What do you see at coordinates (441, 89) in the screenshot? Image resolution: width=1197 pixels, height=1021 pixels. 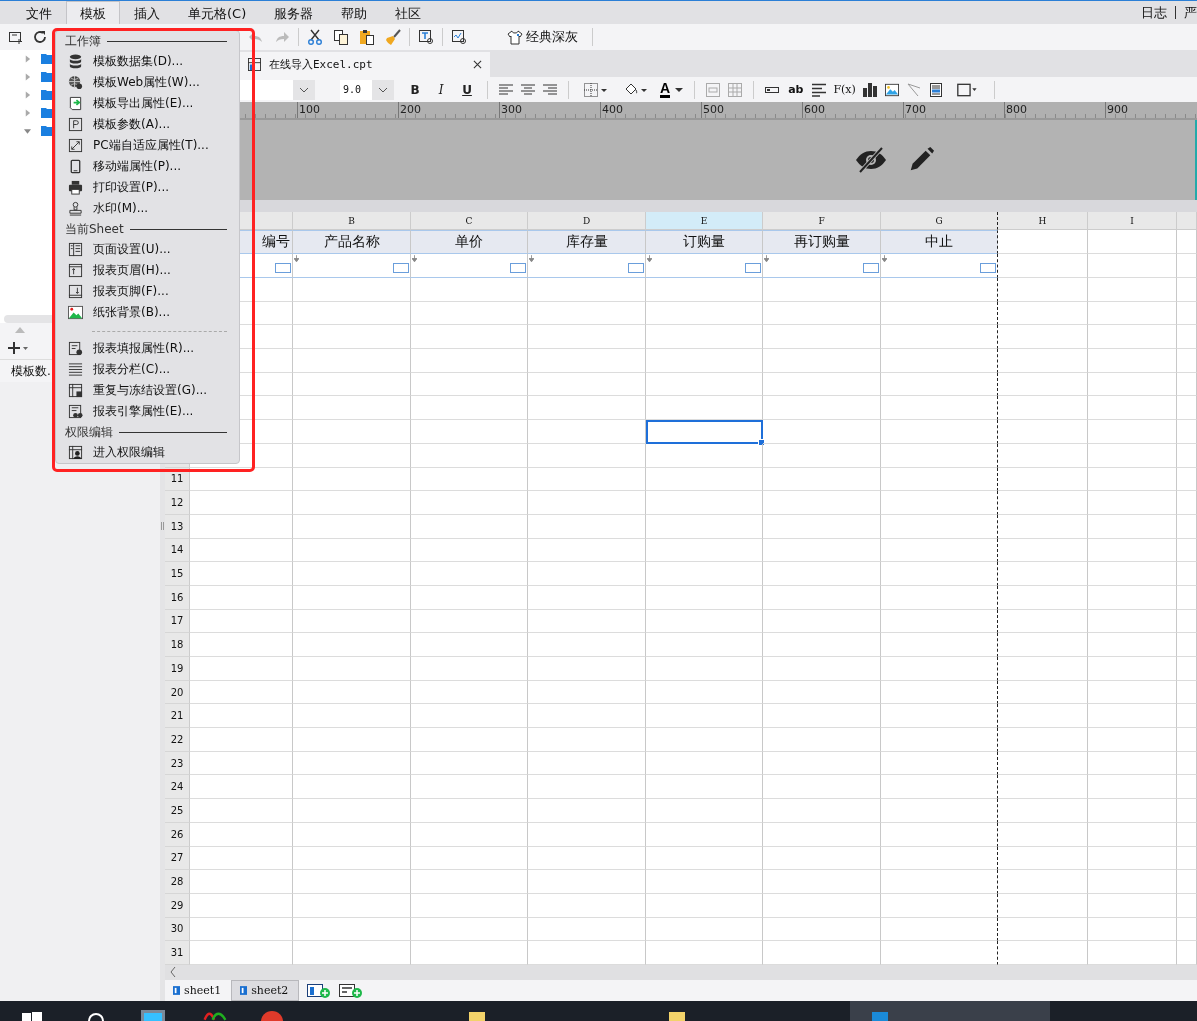 I see `font-style-button: I` at bounding box center [441, 89].